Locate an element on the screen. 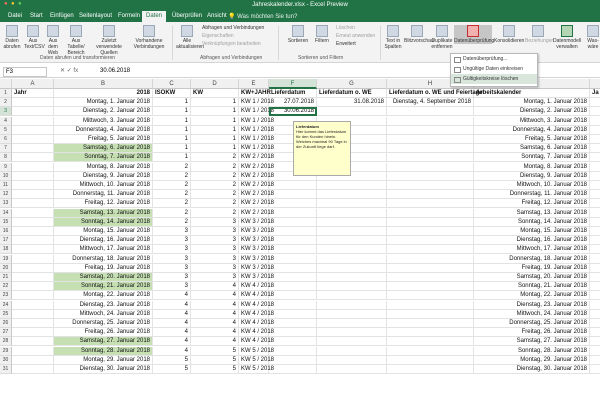  table-cell: KW 5 / 2018 is located at coordinates (256, 351).